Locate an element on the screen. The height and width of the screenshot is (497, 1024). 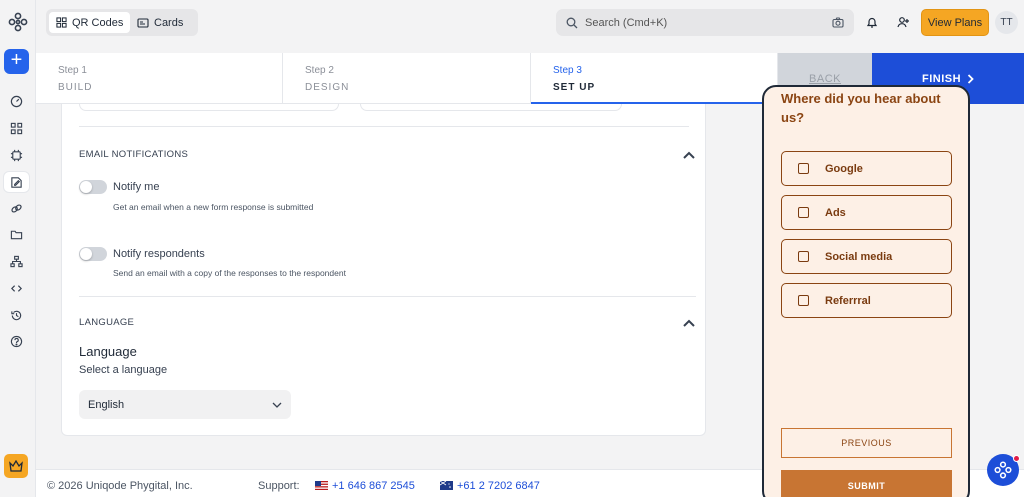
option-label: Social media is located at coordinates (859, 256).